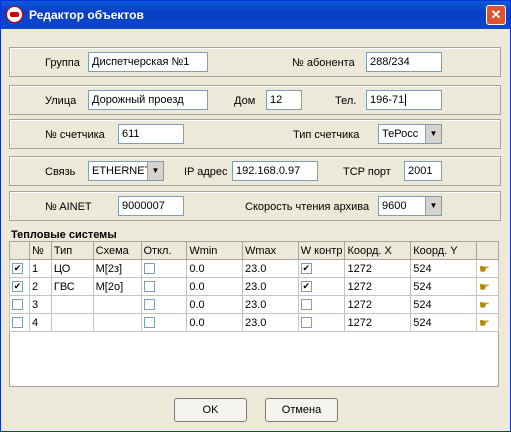  Describe the element at coordinates (423, 171) in the screenshot. I see `port-field: 2001` at that location.